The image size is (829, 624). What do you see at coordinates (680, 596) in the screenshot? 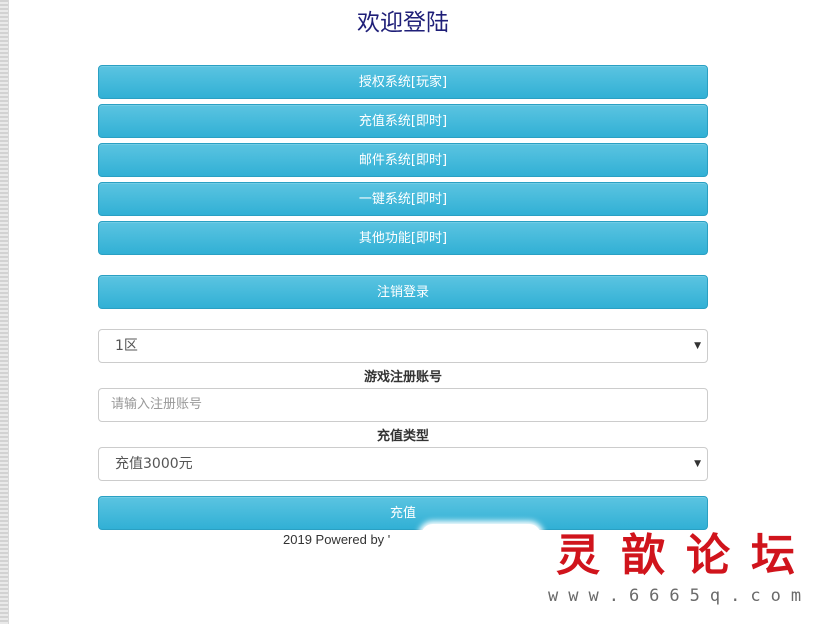
I see `watermark-url: www.6665q.com` at bounding box center [680, 596].